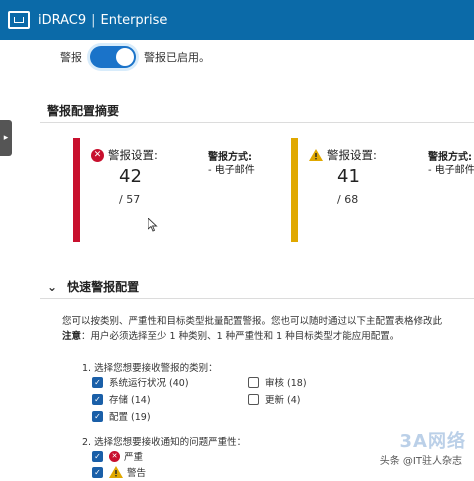 This screenshot has height=481, width=474. I want to click on idrac-logo-icon, so click(19, 20).